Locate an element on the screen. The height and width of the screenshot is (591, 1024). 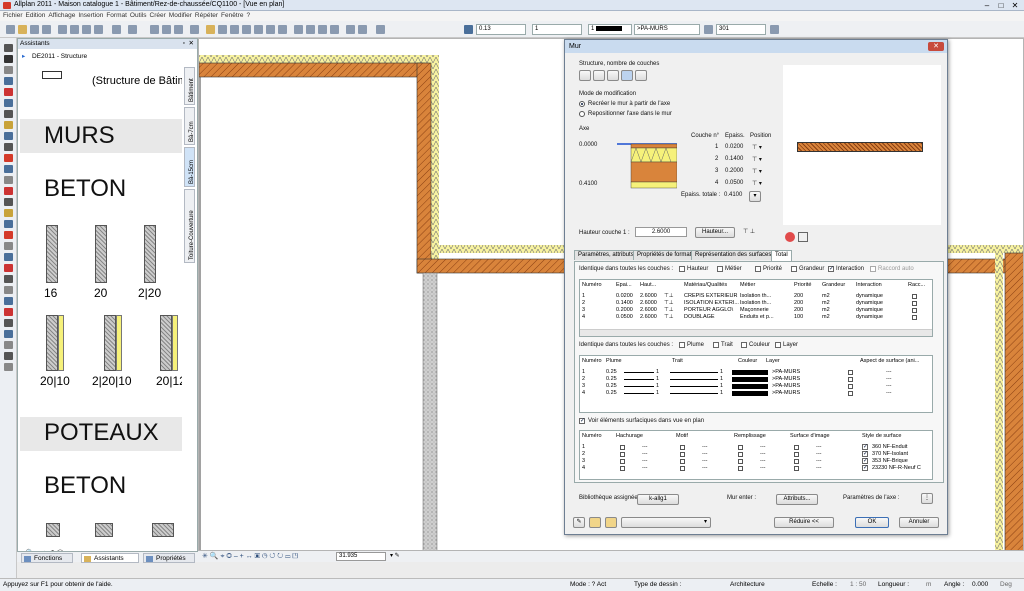
table-row: 4 --- --- --- --- 23230 NF-R-Neuf C is located at coordinates (756, 468).